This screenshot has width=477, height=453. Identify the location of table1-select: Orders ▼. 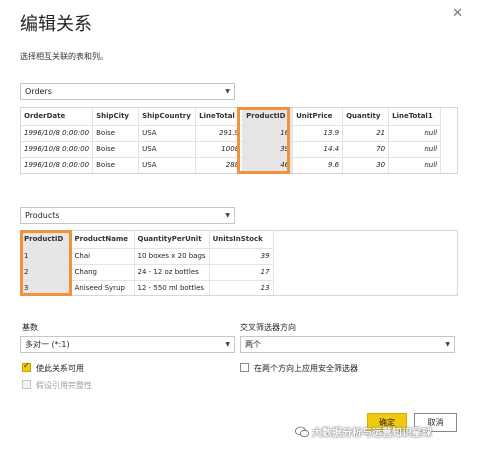
(127, 91).